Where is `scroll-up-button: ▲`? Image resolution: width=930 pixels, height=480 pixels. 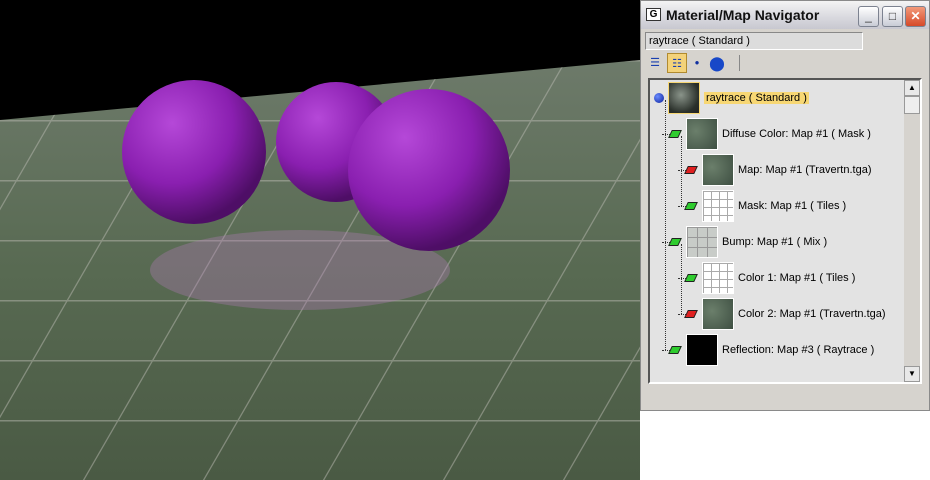 scroll-up-button: ▲ is located at coordinates (912, 88).